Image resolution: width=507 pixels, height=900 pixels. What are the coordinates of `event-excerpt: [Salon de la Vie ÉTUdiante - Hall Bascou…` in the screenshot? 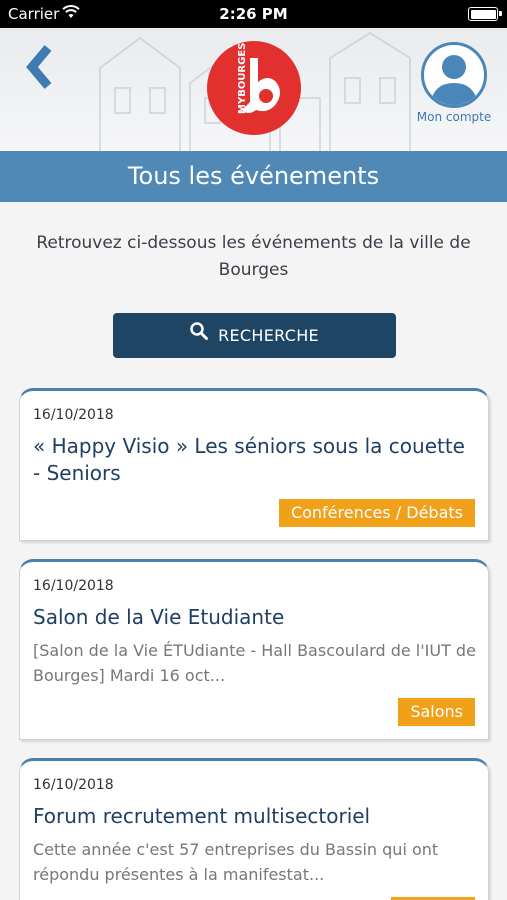 It's located at (254, 663).